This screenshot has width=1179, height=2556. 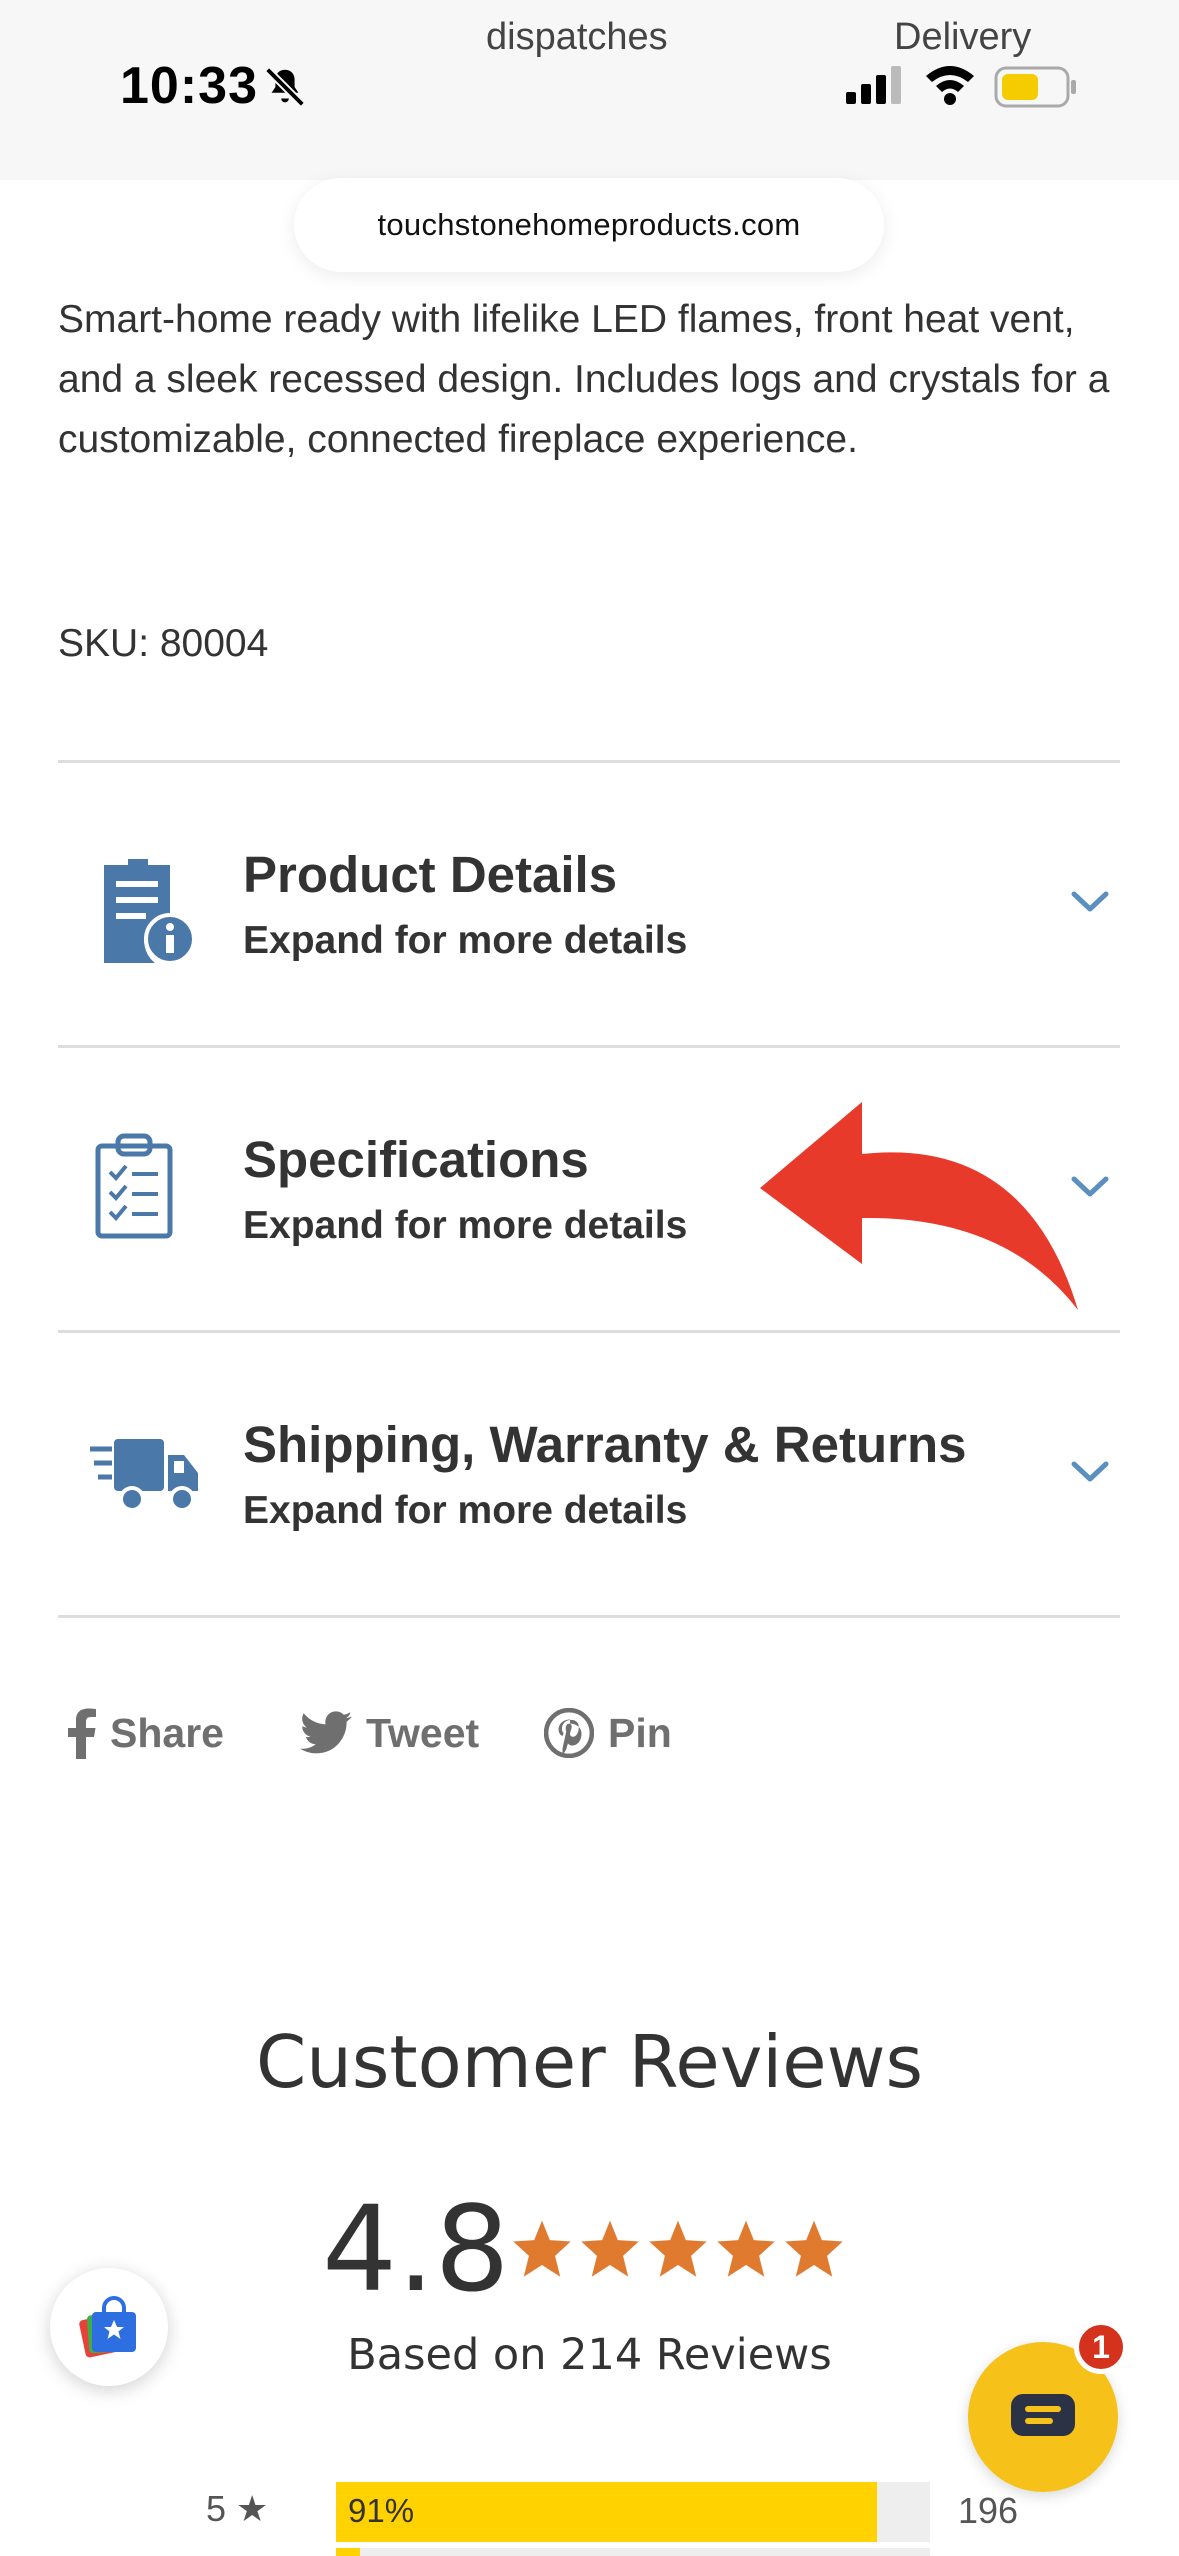 What do you see at coordinates (82, 1733) in the screenshot?
I see `facebook-icon` at bounding box center [82, 1733].